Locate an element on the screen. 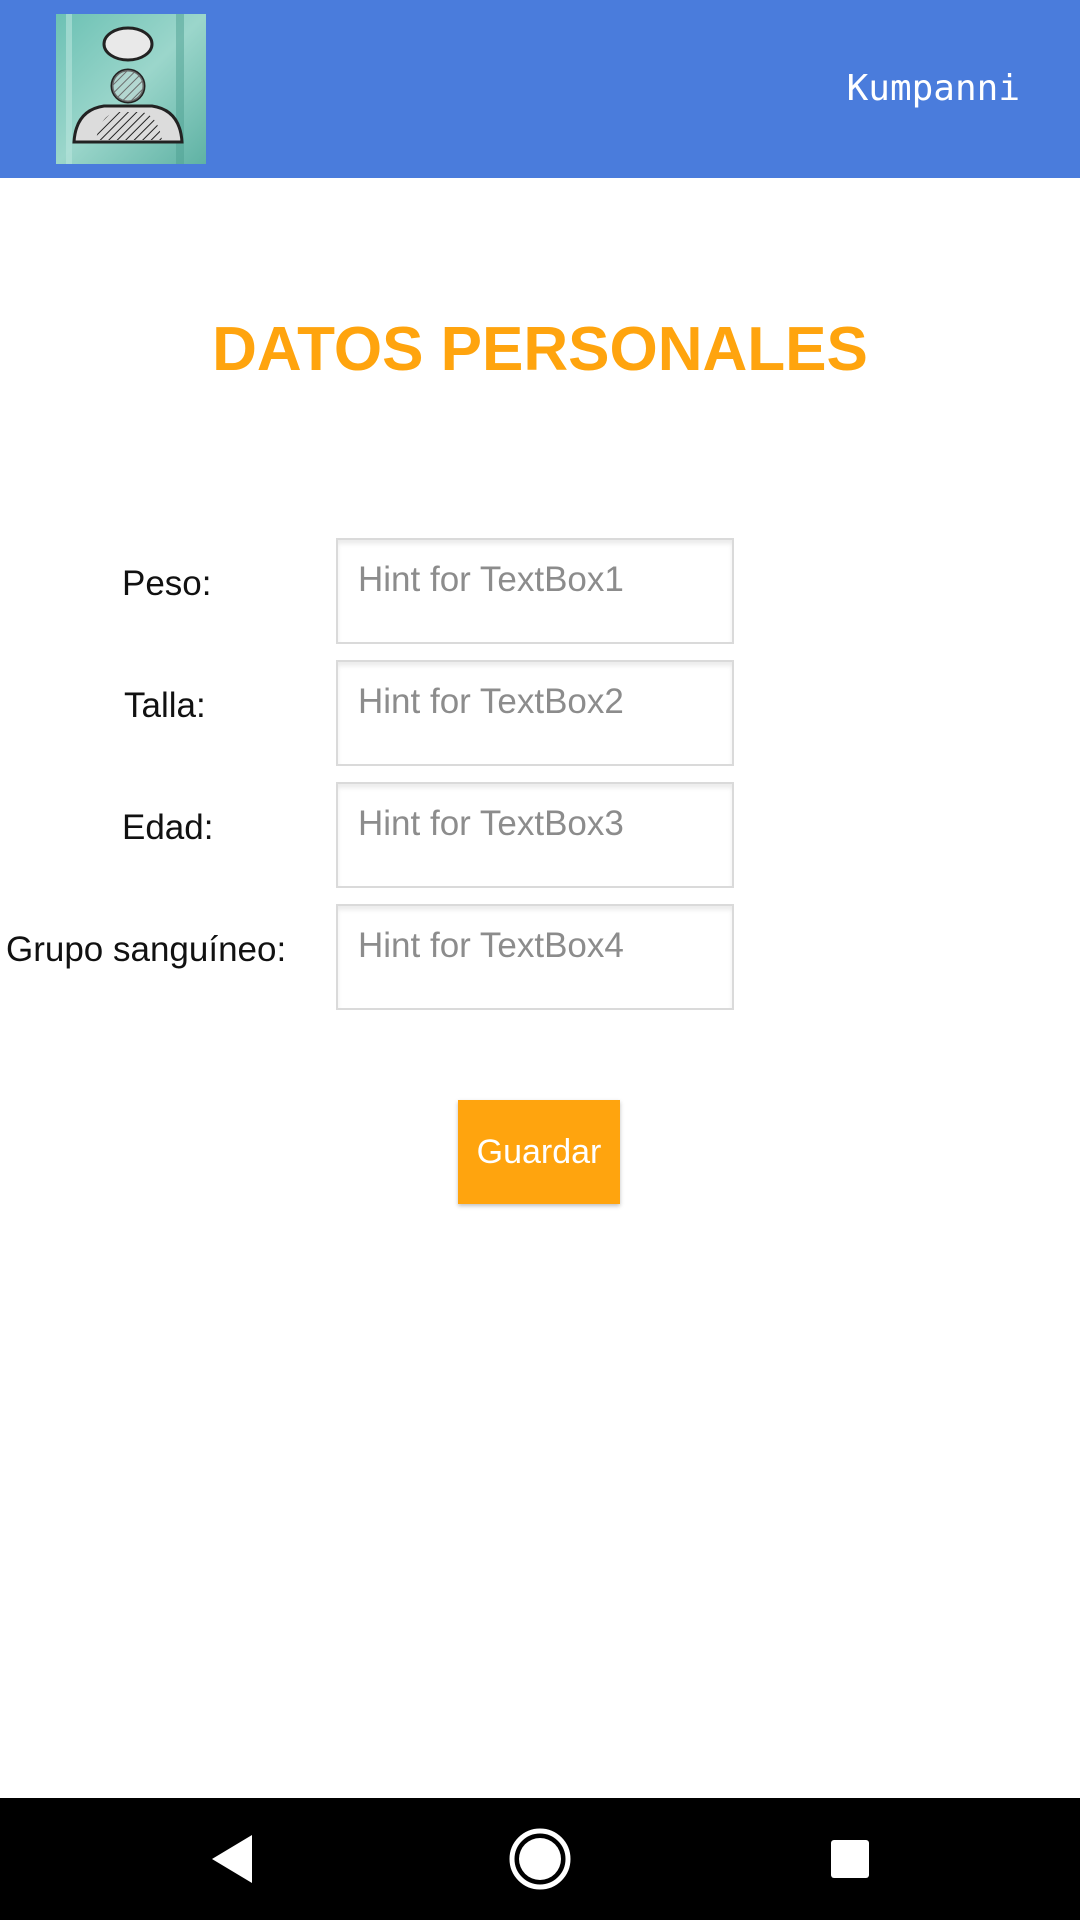 The height and width of the screenshot is (1925, 1080). navigation-bar is located at coordinates (540, 1859).